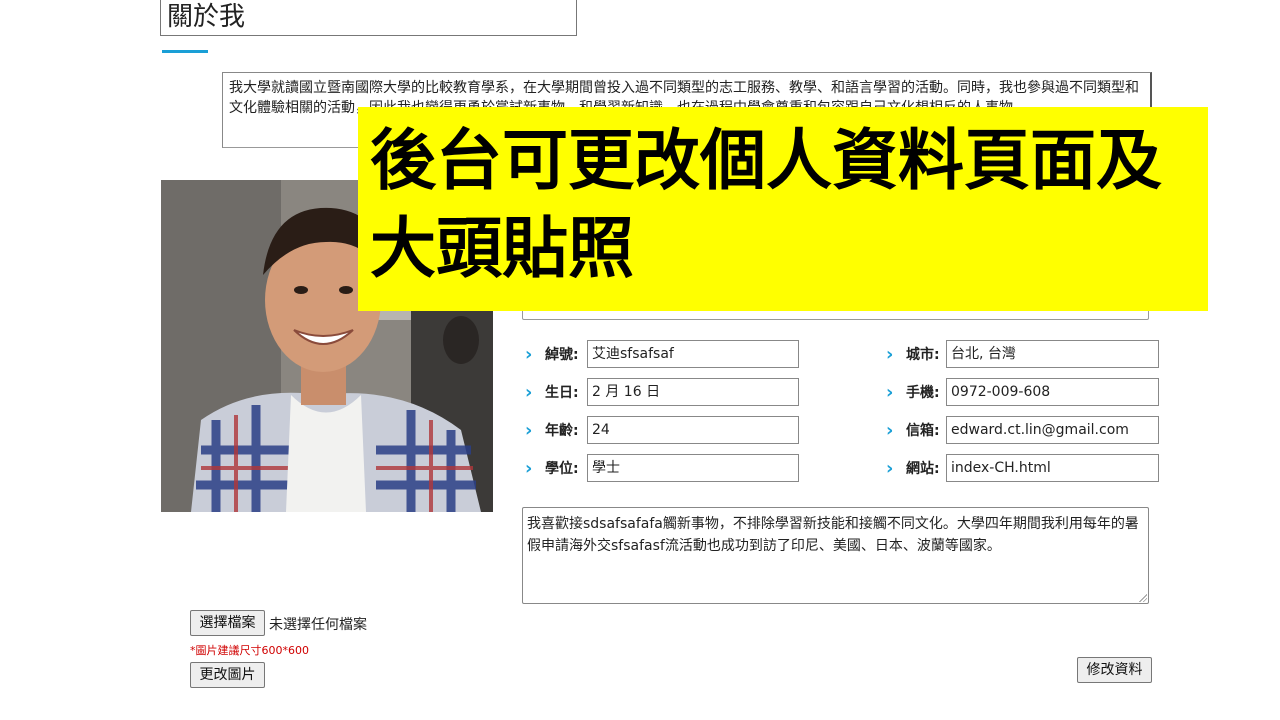  I want to click on city-input: 台北, 台灣, so click(1052, 354).